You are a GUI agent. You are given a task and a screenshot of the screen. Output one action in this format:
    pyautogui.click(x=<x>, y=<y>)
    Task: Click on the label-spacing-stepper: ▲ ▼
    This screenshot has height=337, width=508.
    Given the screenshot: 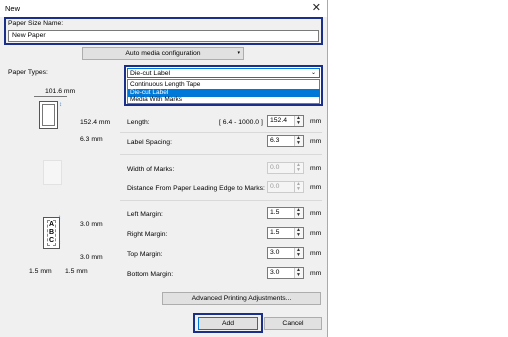 What is the action you would take?
    pyautogui.click(x=298, y=141)
    